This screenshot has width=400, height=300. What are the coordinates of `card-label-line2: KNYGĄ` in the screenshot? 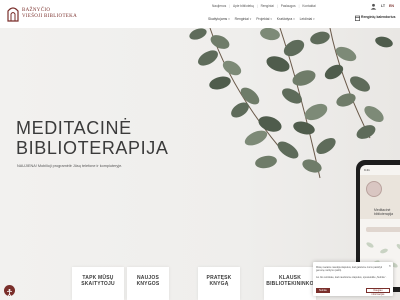 It's located at (219, 284).